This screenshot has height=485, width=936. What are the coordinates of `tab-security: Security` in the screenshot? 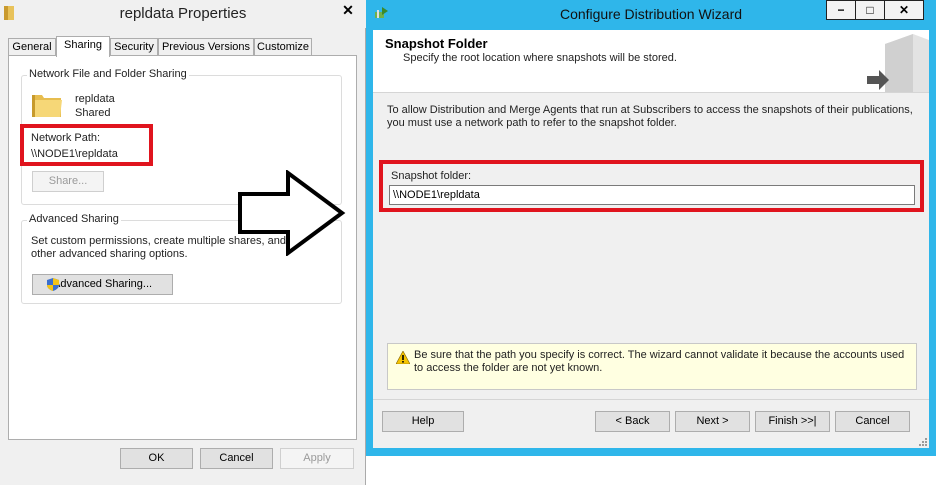 It's located at (134, 47).